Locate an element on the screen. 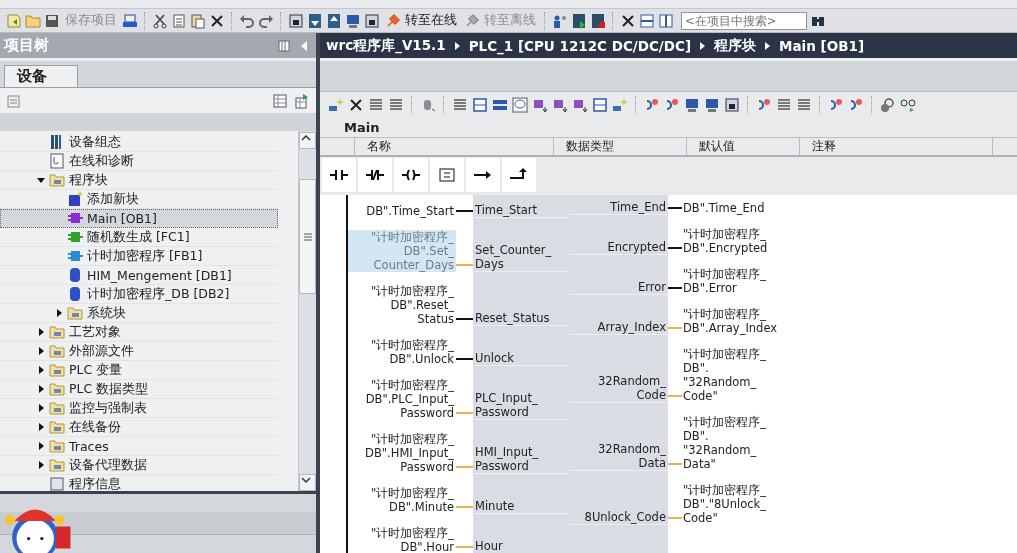 The height and width of the screenshot is (553, 1017). scissors-icon is located at coordinates (160, 20).